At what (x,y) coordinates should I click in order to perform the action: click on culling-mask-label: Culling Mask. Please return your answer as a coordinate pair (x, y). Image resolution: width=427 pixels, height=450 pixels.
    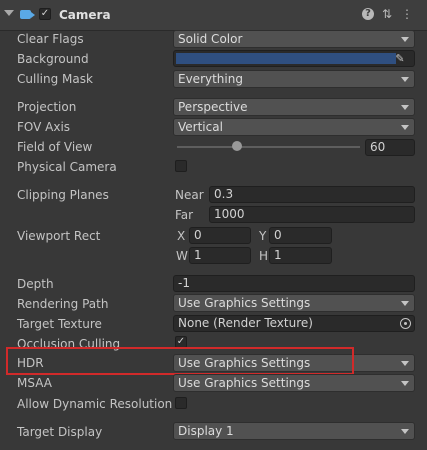
    Looking at the image, I should click on (55, 79).